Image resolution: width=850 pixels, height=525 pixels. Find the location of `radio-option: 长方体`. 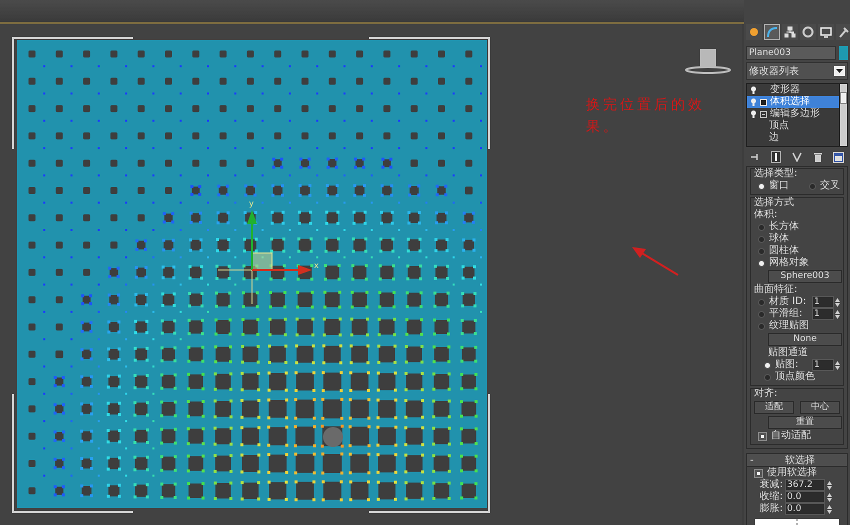

radio-option: 长方体 is located at coordinates (797, 227).